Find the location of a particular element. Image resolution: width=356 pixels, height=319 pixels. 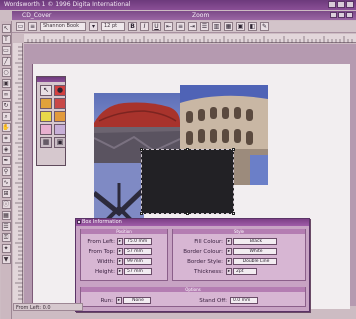

fill-colour-label: Fill Colour: is located at coordinates (208, 241).